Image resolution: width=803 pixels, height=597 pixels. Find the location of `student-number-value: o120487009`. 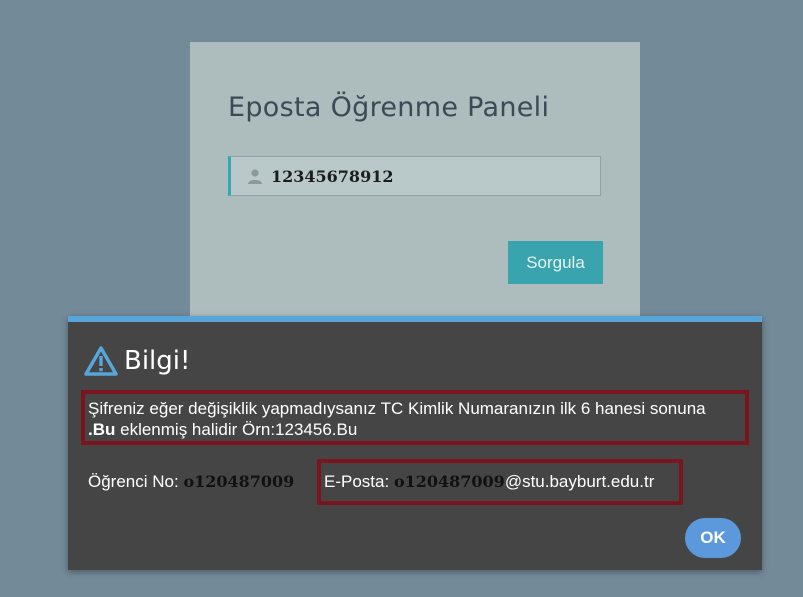

student-number-value: o120487009 is located at coordinates (239, 481).